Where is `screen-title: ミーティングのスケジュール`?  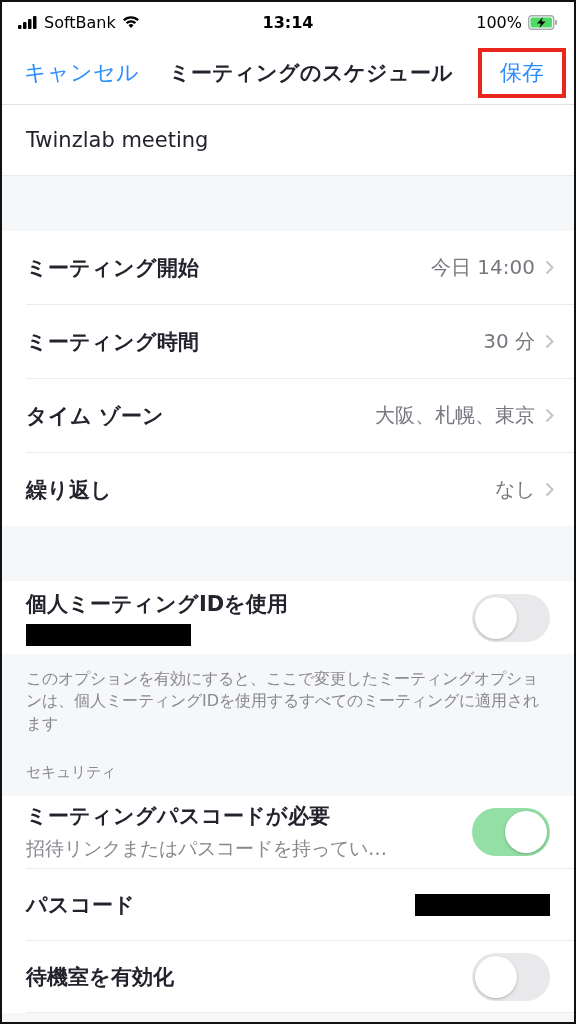
screen-title: ミーティングのスケジュール is located at coordinates (310, 73).